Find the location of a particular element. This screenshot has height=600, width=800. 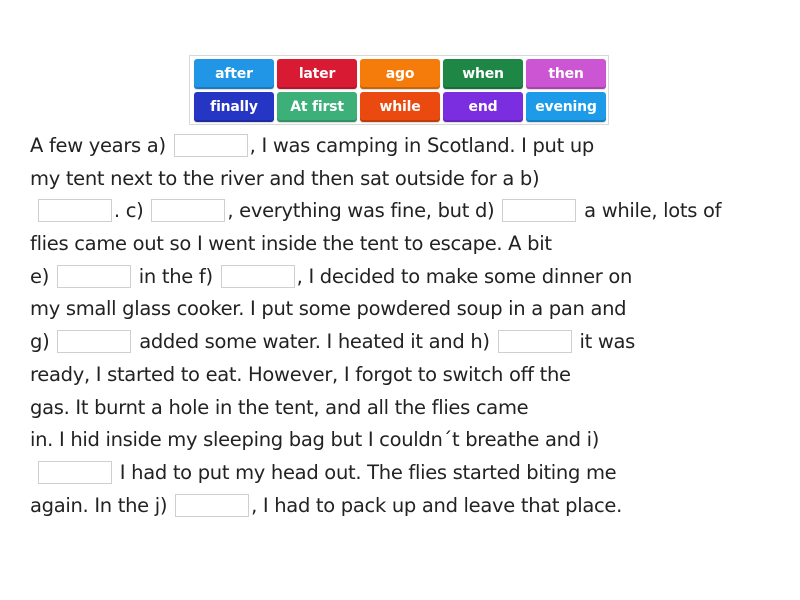

passage-text: it was is located at coordinates (604, 342).